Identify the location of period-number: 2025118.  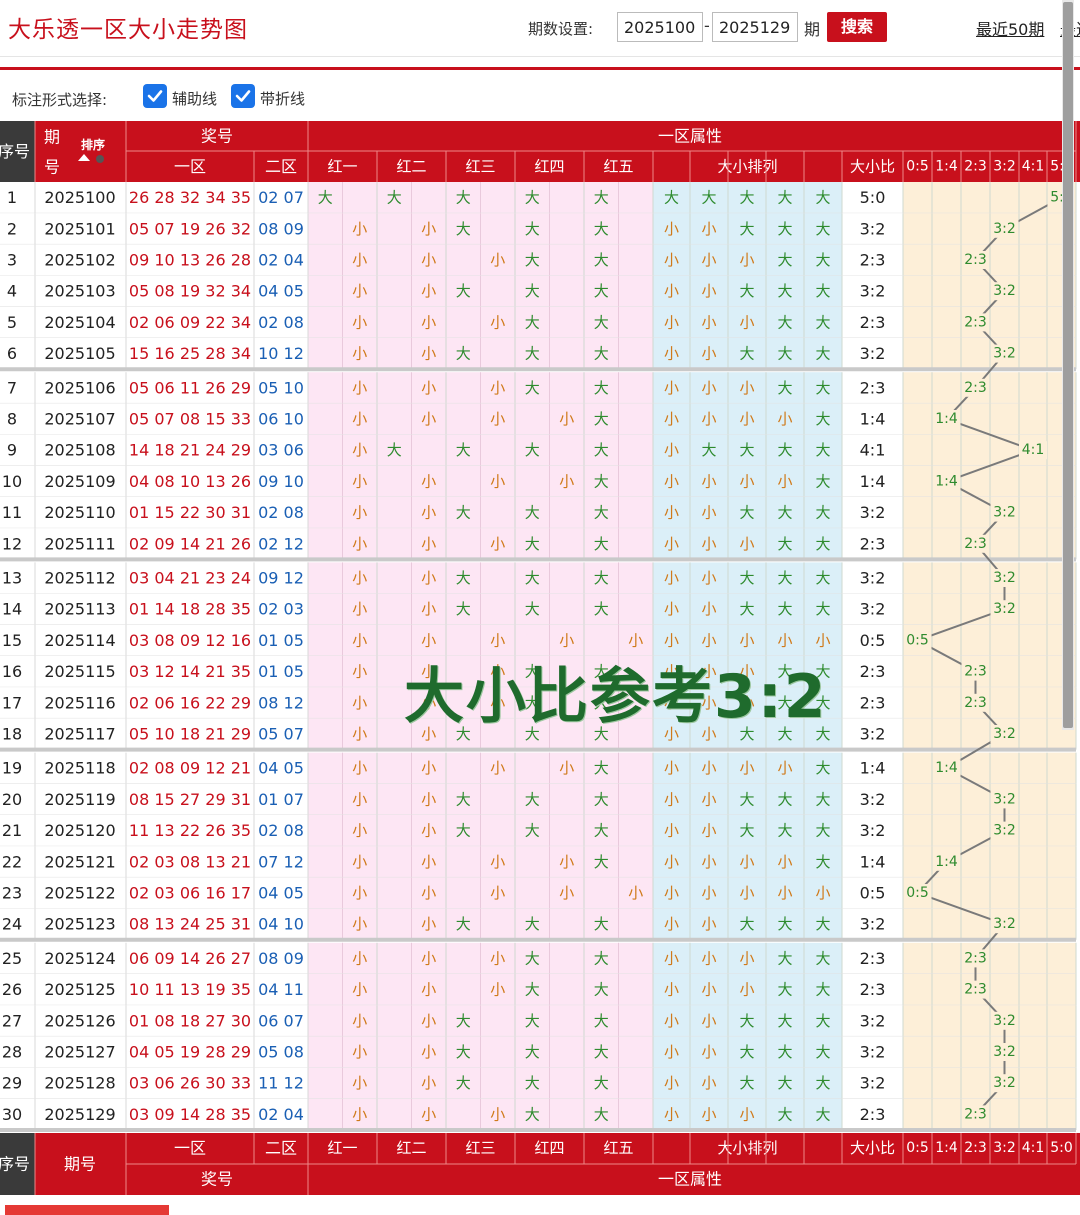
(79, 768).